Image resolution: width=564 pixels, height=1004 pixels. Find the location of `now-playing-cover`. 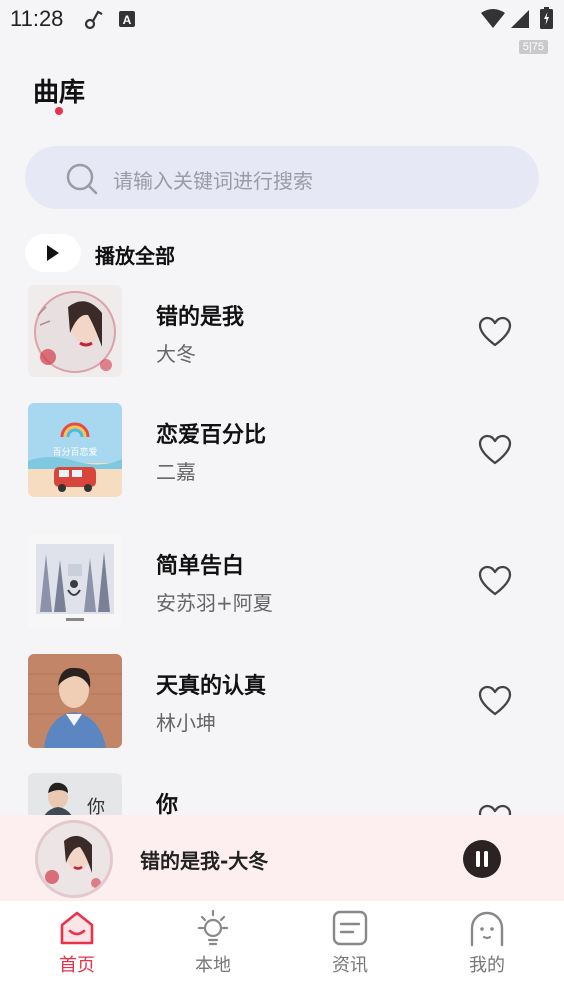

now-playing-cover is located at coordinates (74, 859).